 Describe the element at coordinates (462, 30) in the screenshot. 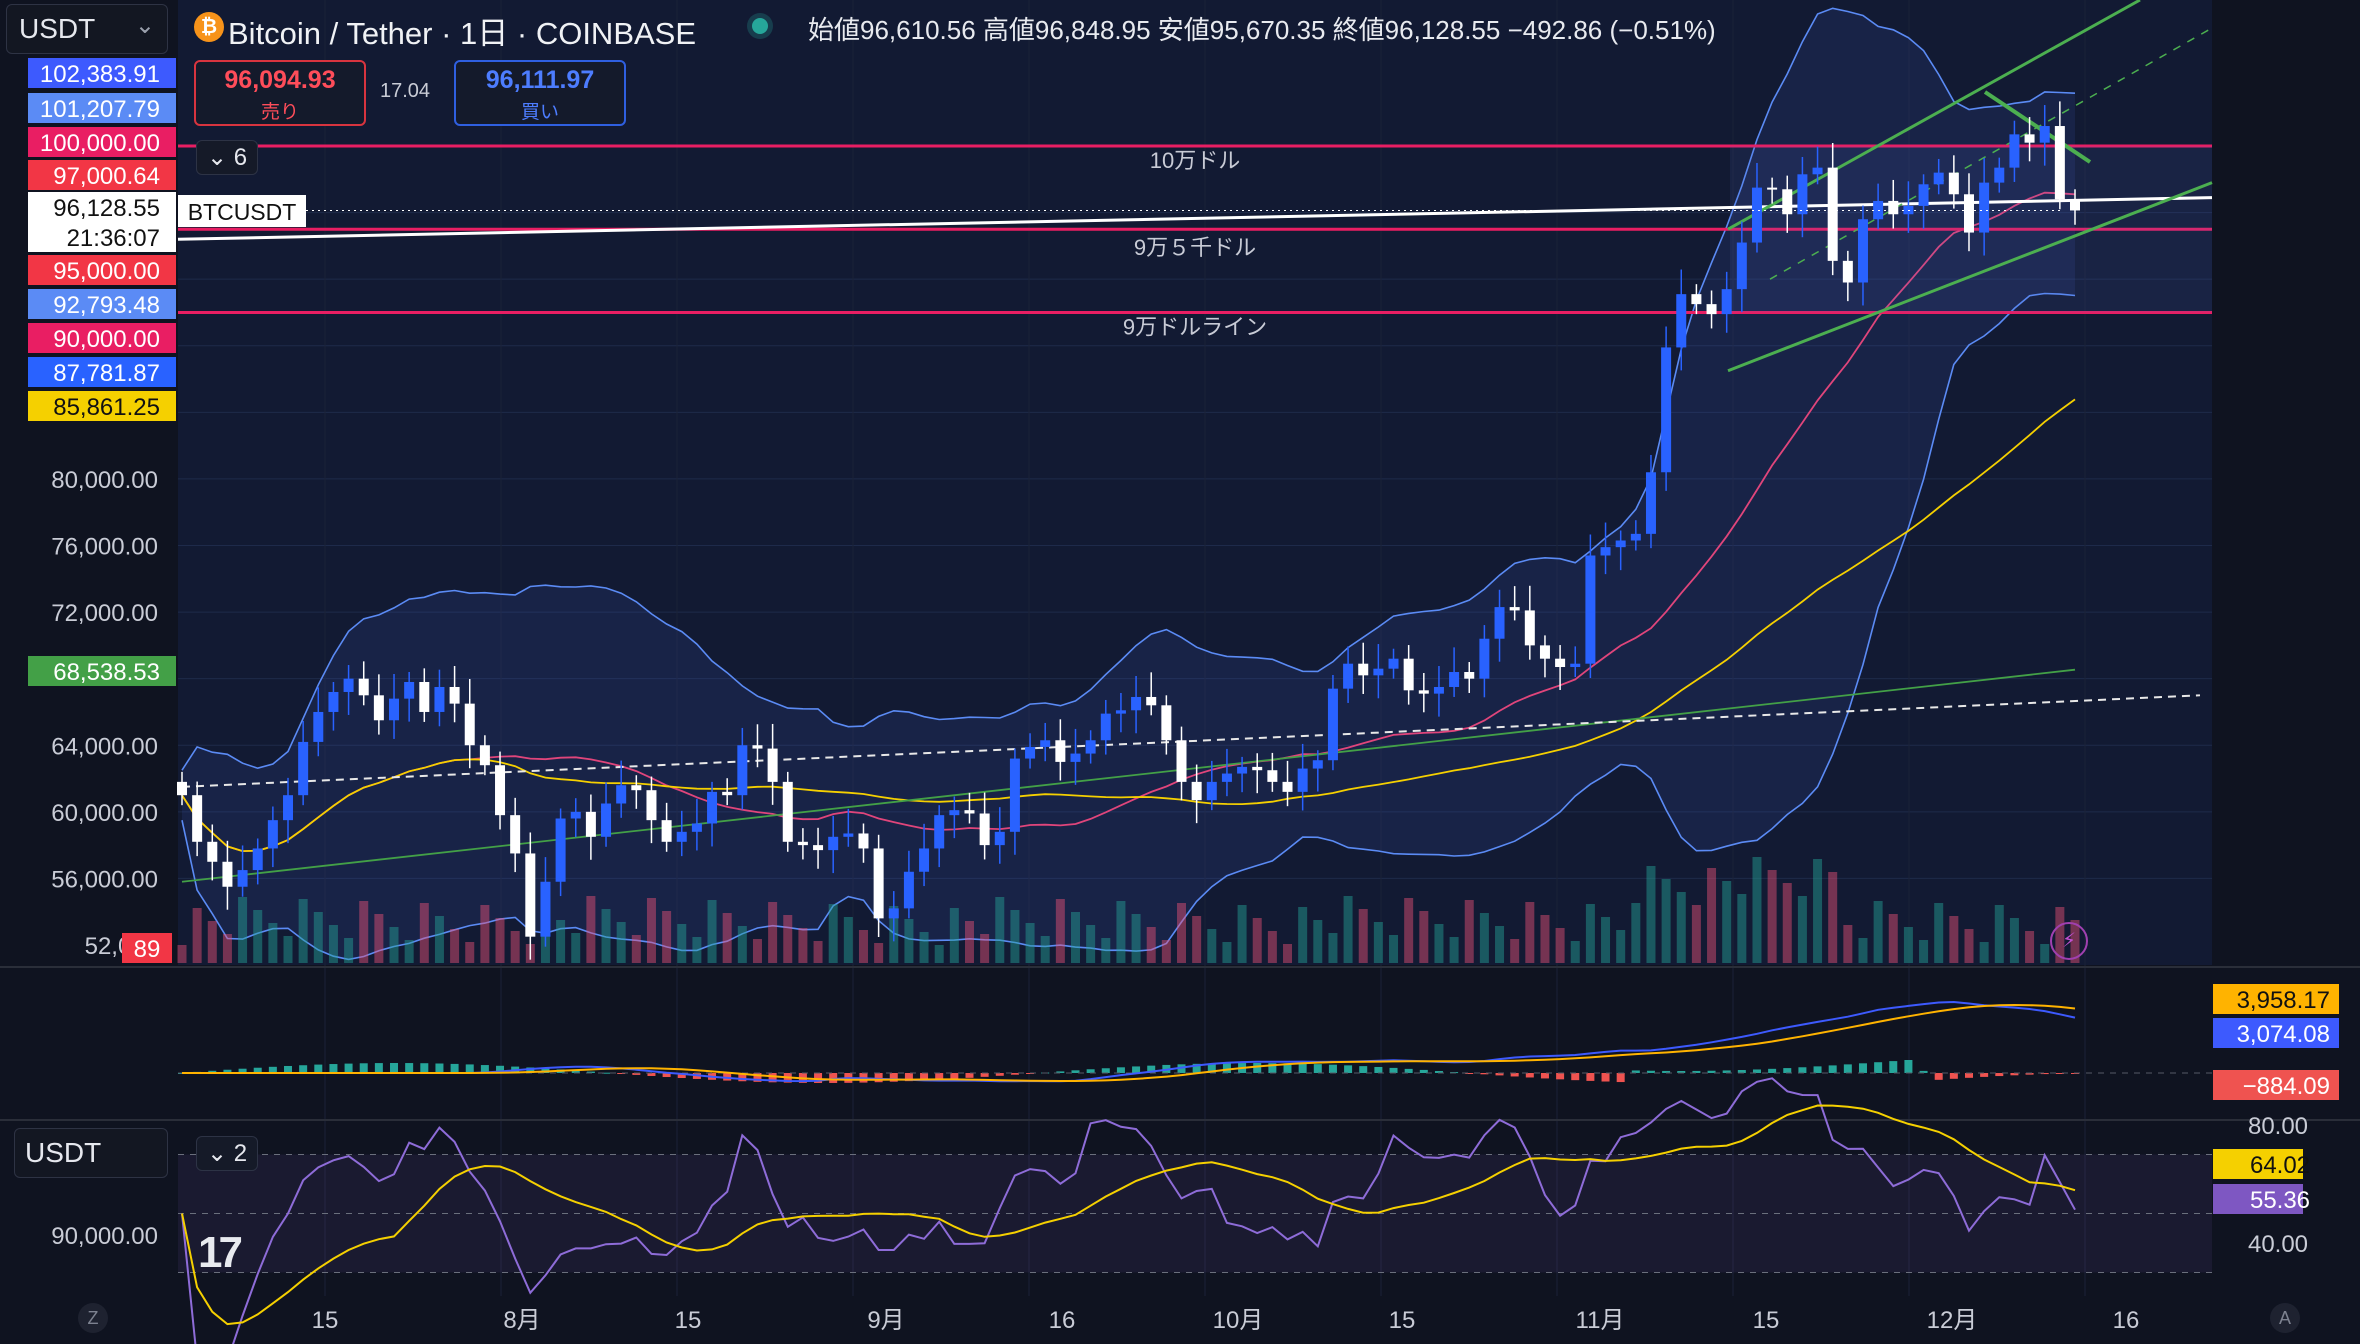

I see `chart-title: Bitcoin / Tether · 1日 · COINBASE` at that location.